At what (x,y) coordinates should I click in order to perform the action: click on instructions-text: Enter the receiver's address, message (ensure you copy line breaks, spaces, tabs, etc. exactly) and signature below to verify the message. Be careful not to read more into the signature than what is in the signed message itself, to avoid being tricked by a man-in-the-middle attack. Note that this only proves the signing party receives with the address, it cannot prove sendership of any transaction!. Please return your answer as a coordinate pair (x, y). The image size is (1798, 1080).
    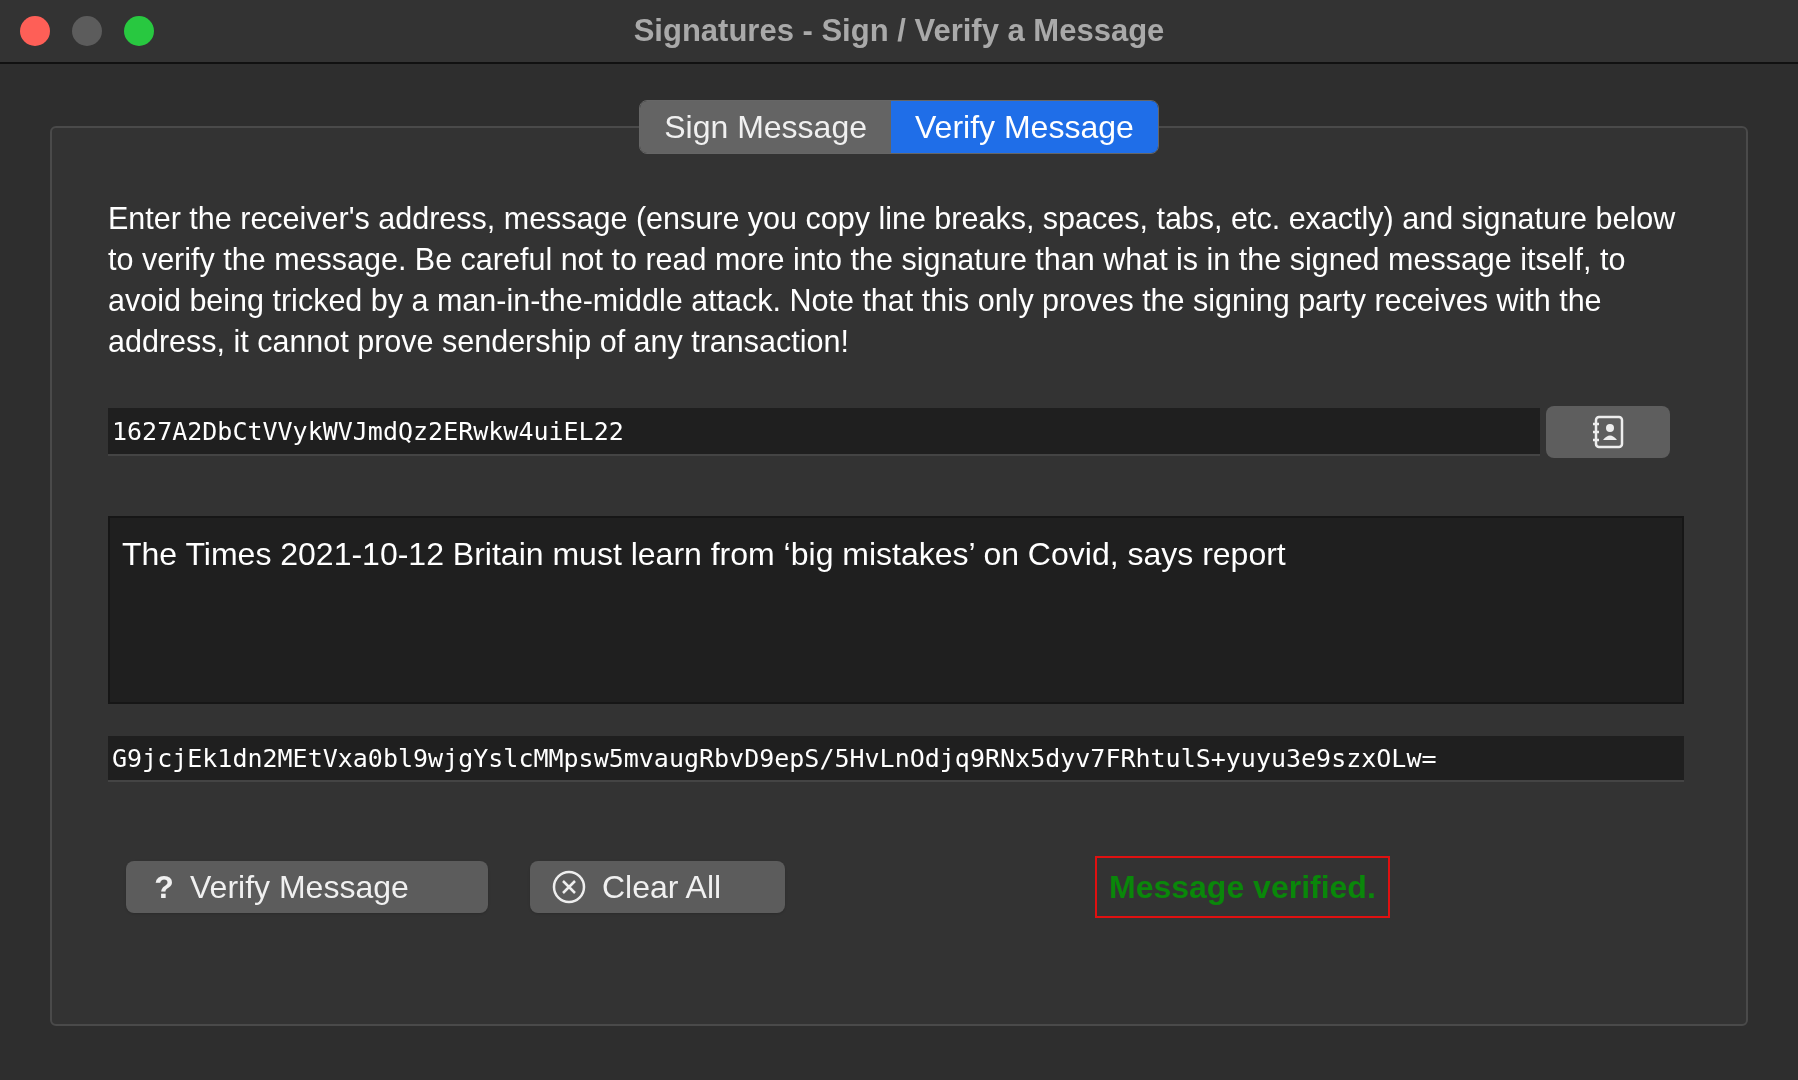
    Looking at the image, I should click on (892, 280).